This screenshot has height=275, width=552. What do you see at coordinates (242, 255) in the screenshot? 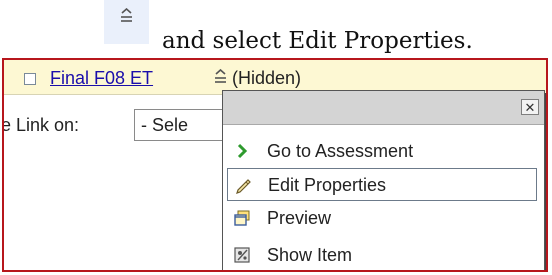
I see `show-item-icon` at bounding box center [242, 255].